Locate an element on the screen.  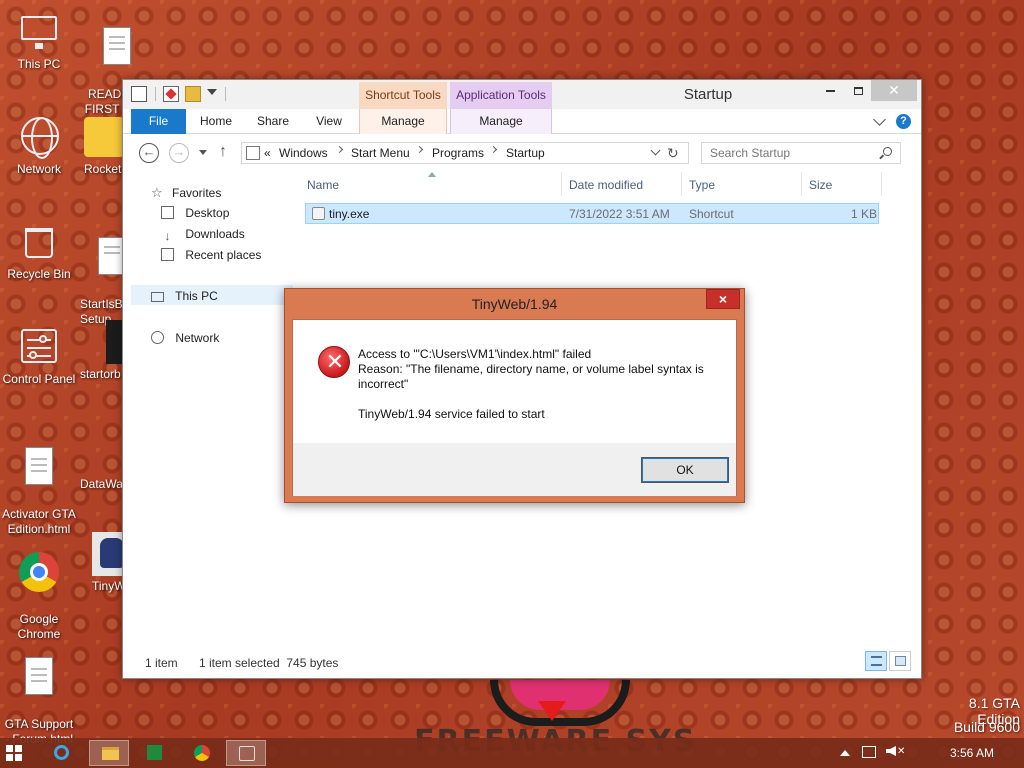
properties-icon is located at coordinates (171, 94).